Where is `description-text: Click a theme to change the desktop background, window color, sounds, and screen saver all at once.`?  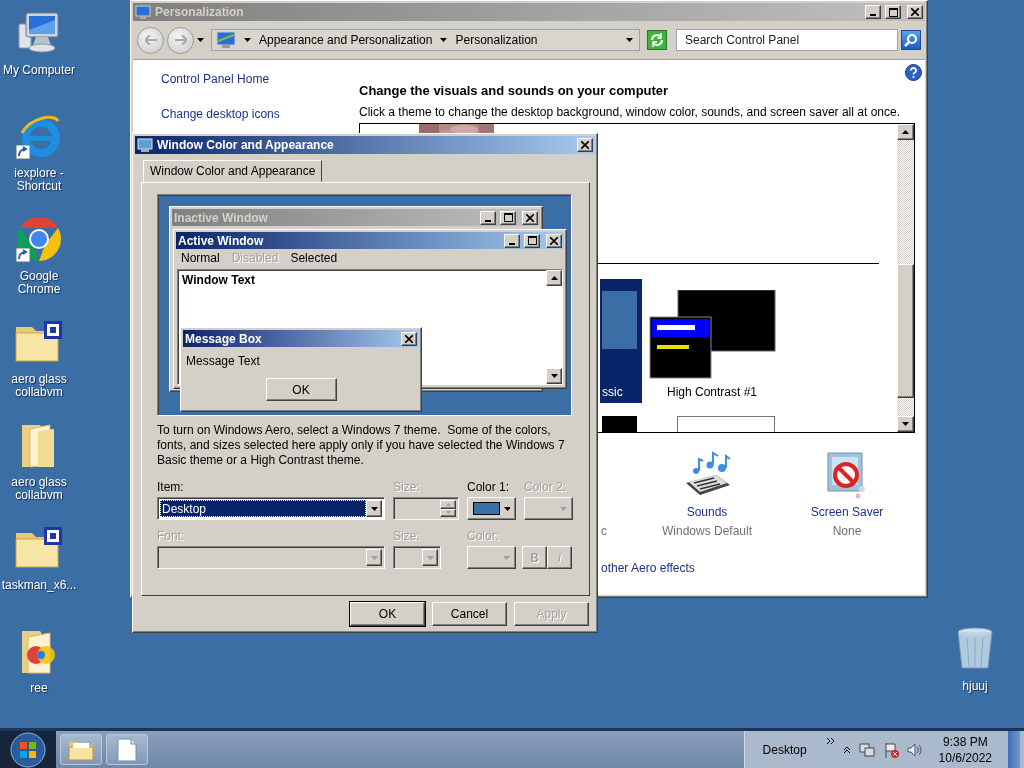 description-text: Click a theme to change the desktop background, window color, sounds, and screen saver all at once. is located at coordinates (630, 112).